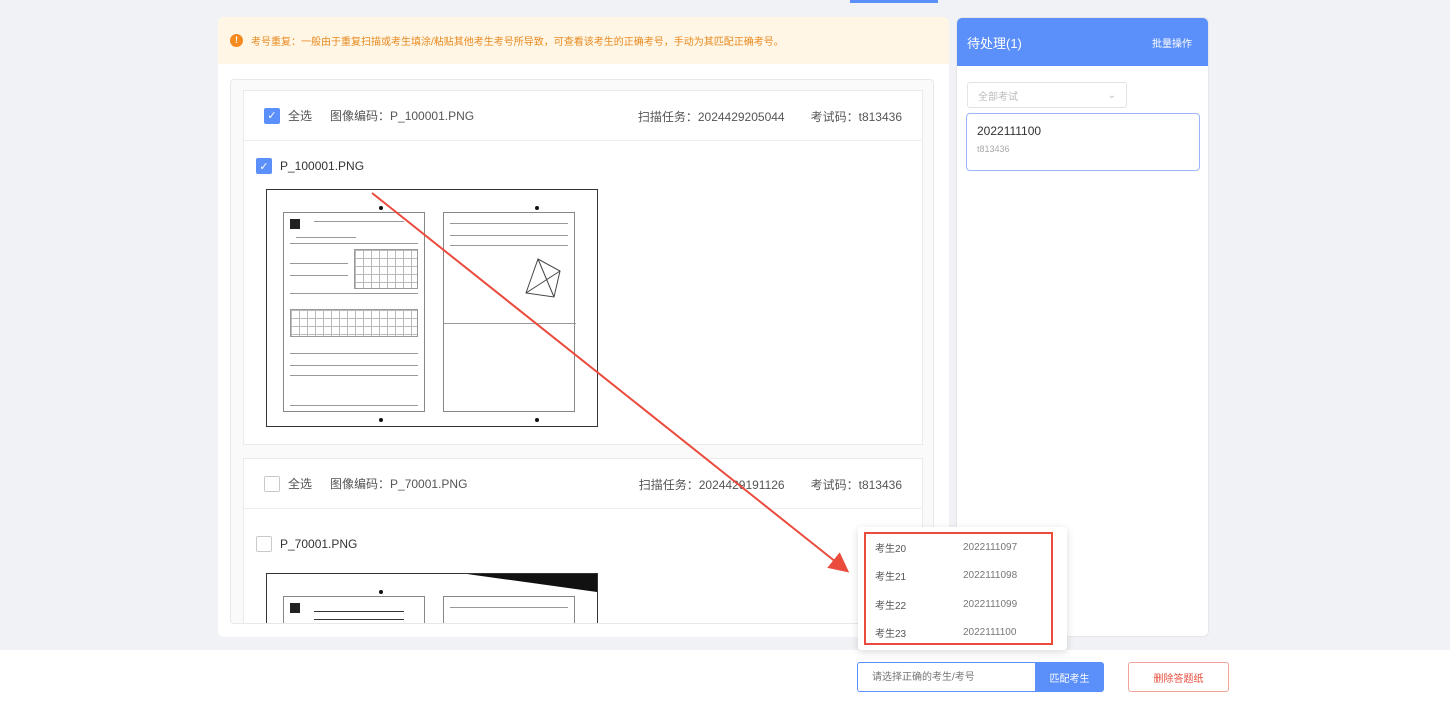 This screenshot has height=701, width=1450. Describe the element at coordinates (1082, 42) in the screenshot. I see `pending-header: 待处理(1) 批量操作` at that location.